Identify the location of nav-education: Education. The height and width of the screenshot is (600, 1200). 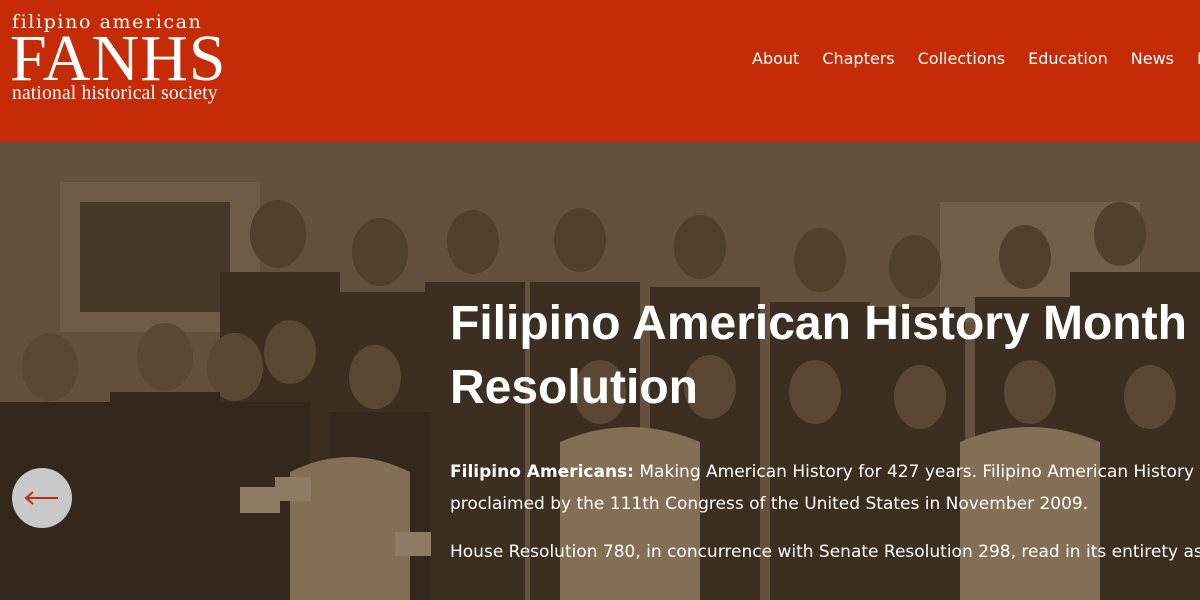
(1068, 59).